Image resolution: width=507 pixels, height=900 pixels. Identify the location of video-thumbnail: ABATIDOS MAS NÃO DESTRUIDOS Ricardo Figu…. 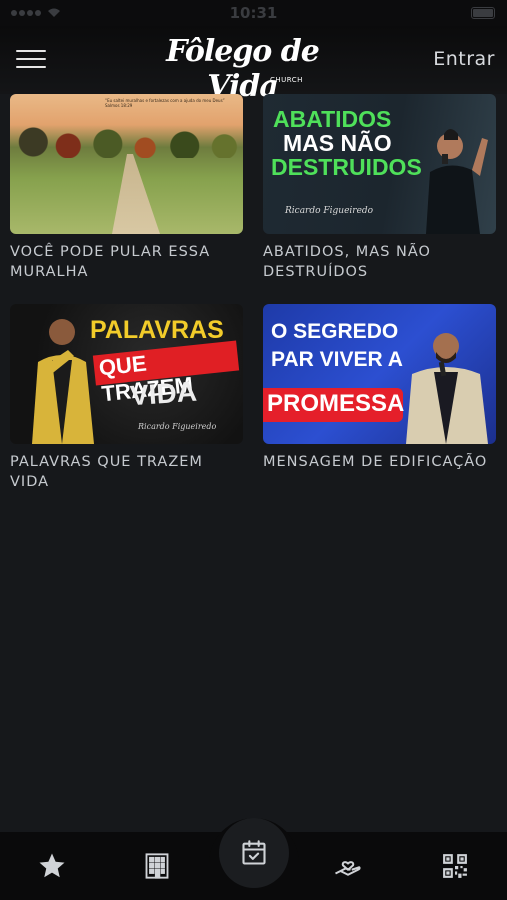
(379, 164).